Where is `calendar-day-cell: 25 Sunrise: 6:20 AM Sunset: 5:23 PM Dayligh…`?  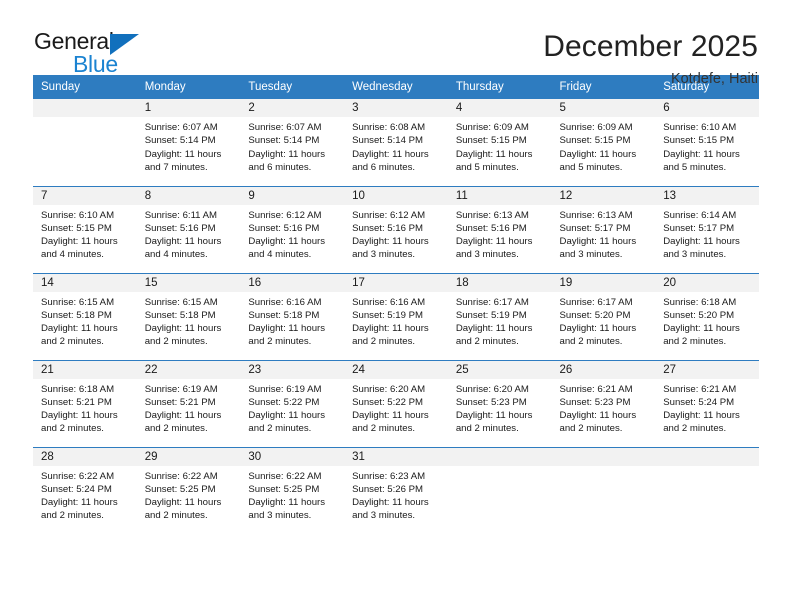 calendar-day-cell: 25 Sunrise: 6:20 AM Sunset: 5:23 PM Dayligh… is located at coordinates (499, 403).